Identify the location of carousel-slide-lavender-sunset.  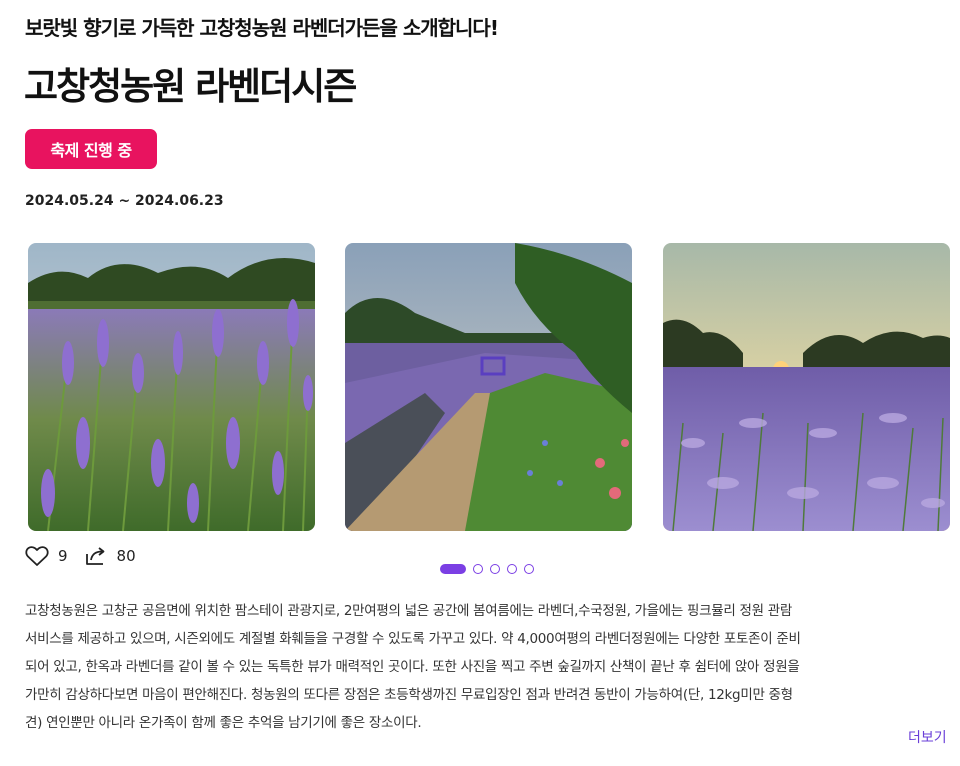
(806, 387).